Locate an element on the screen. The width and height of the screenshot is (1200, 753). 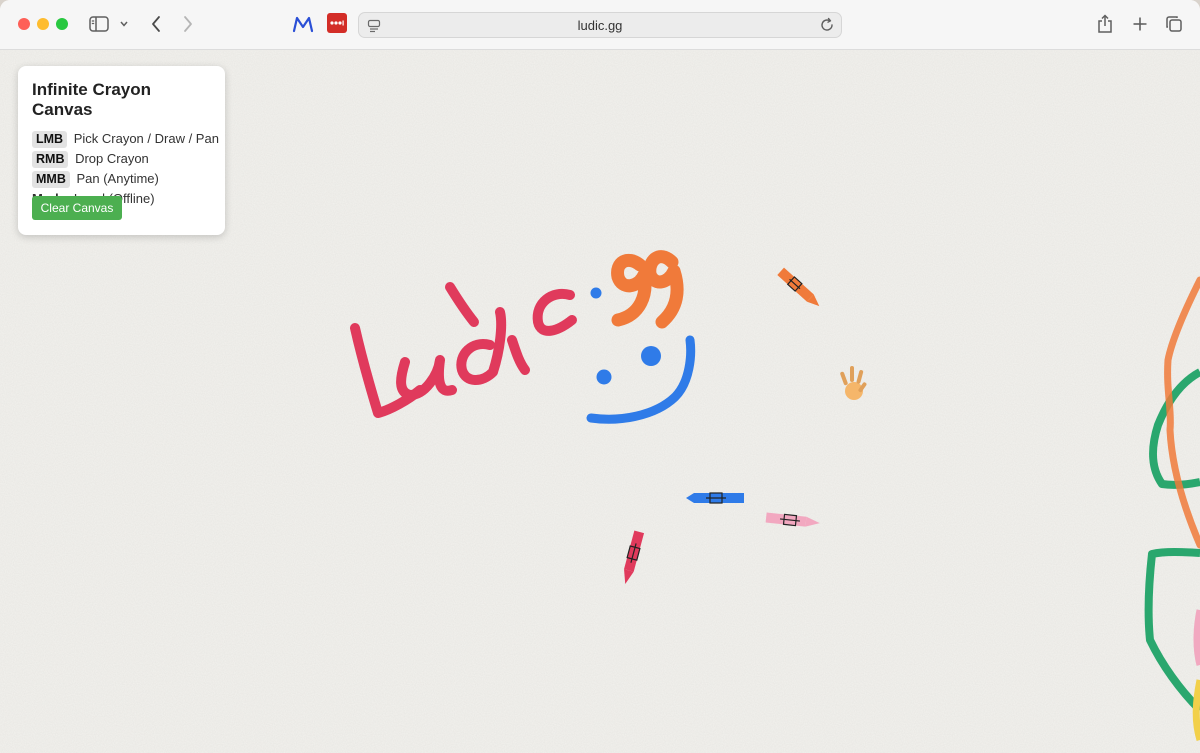
control-row-mmb: MMB Pan (Anytime) is located at coordinates (121, 179).